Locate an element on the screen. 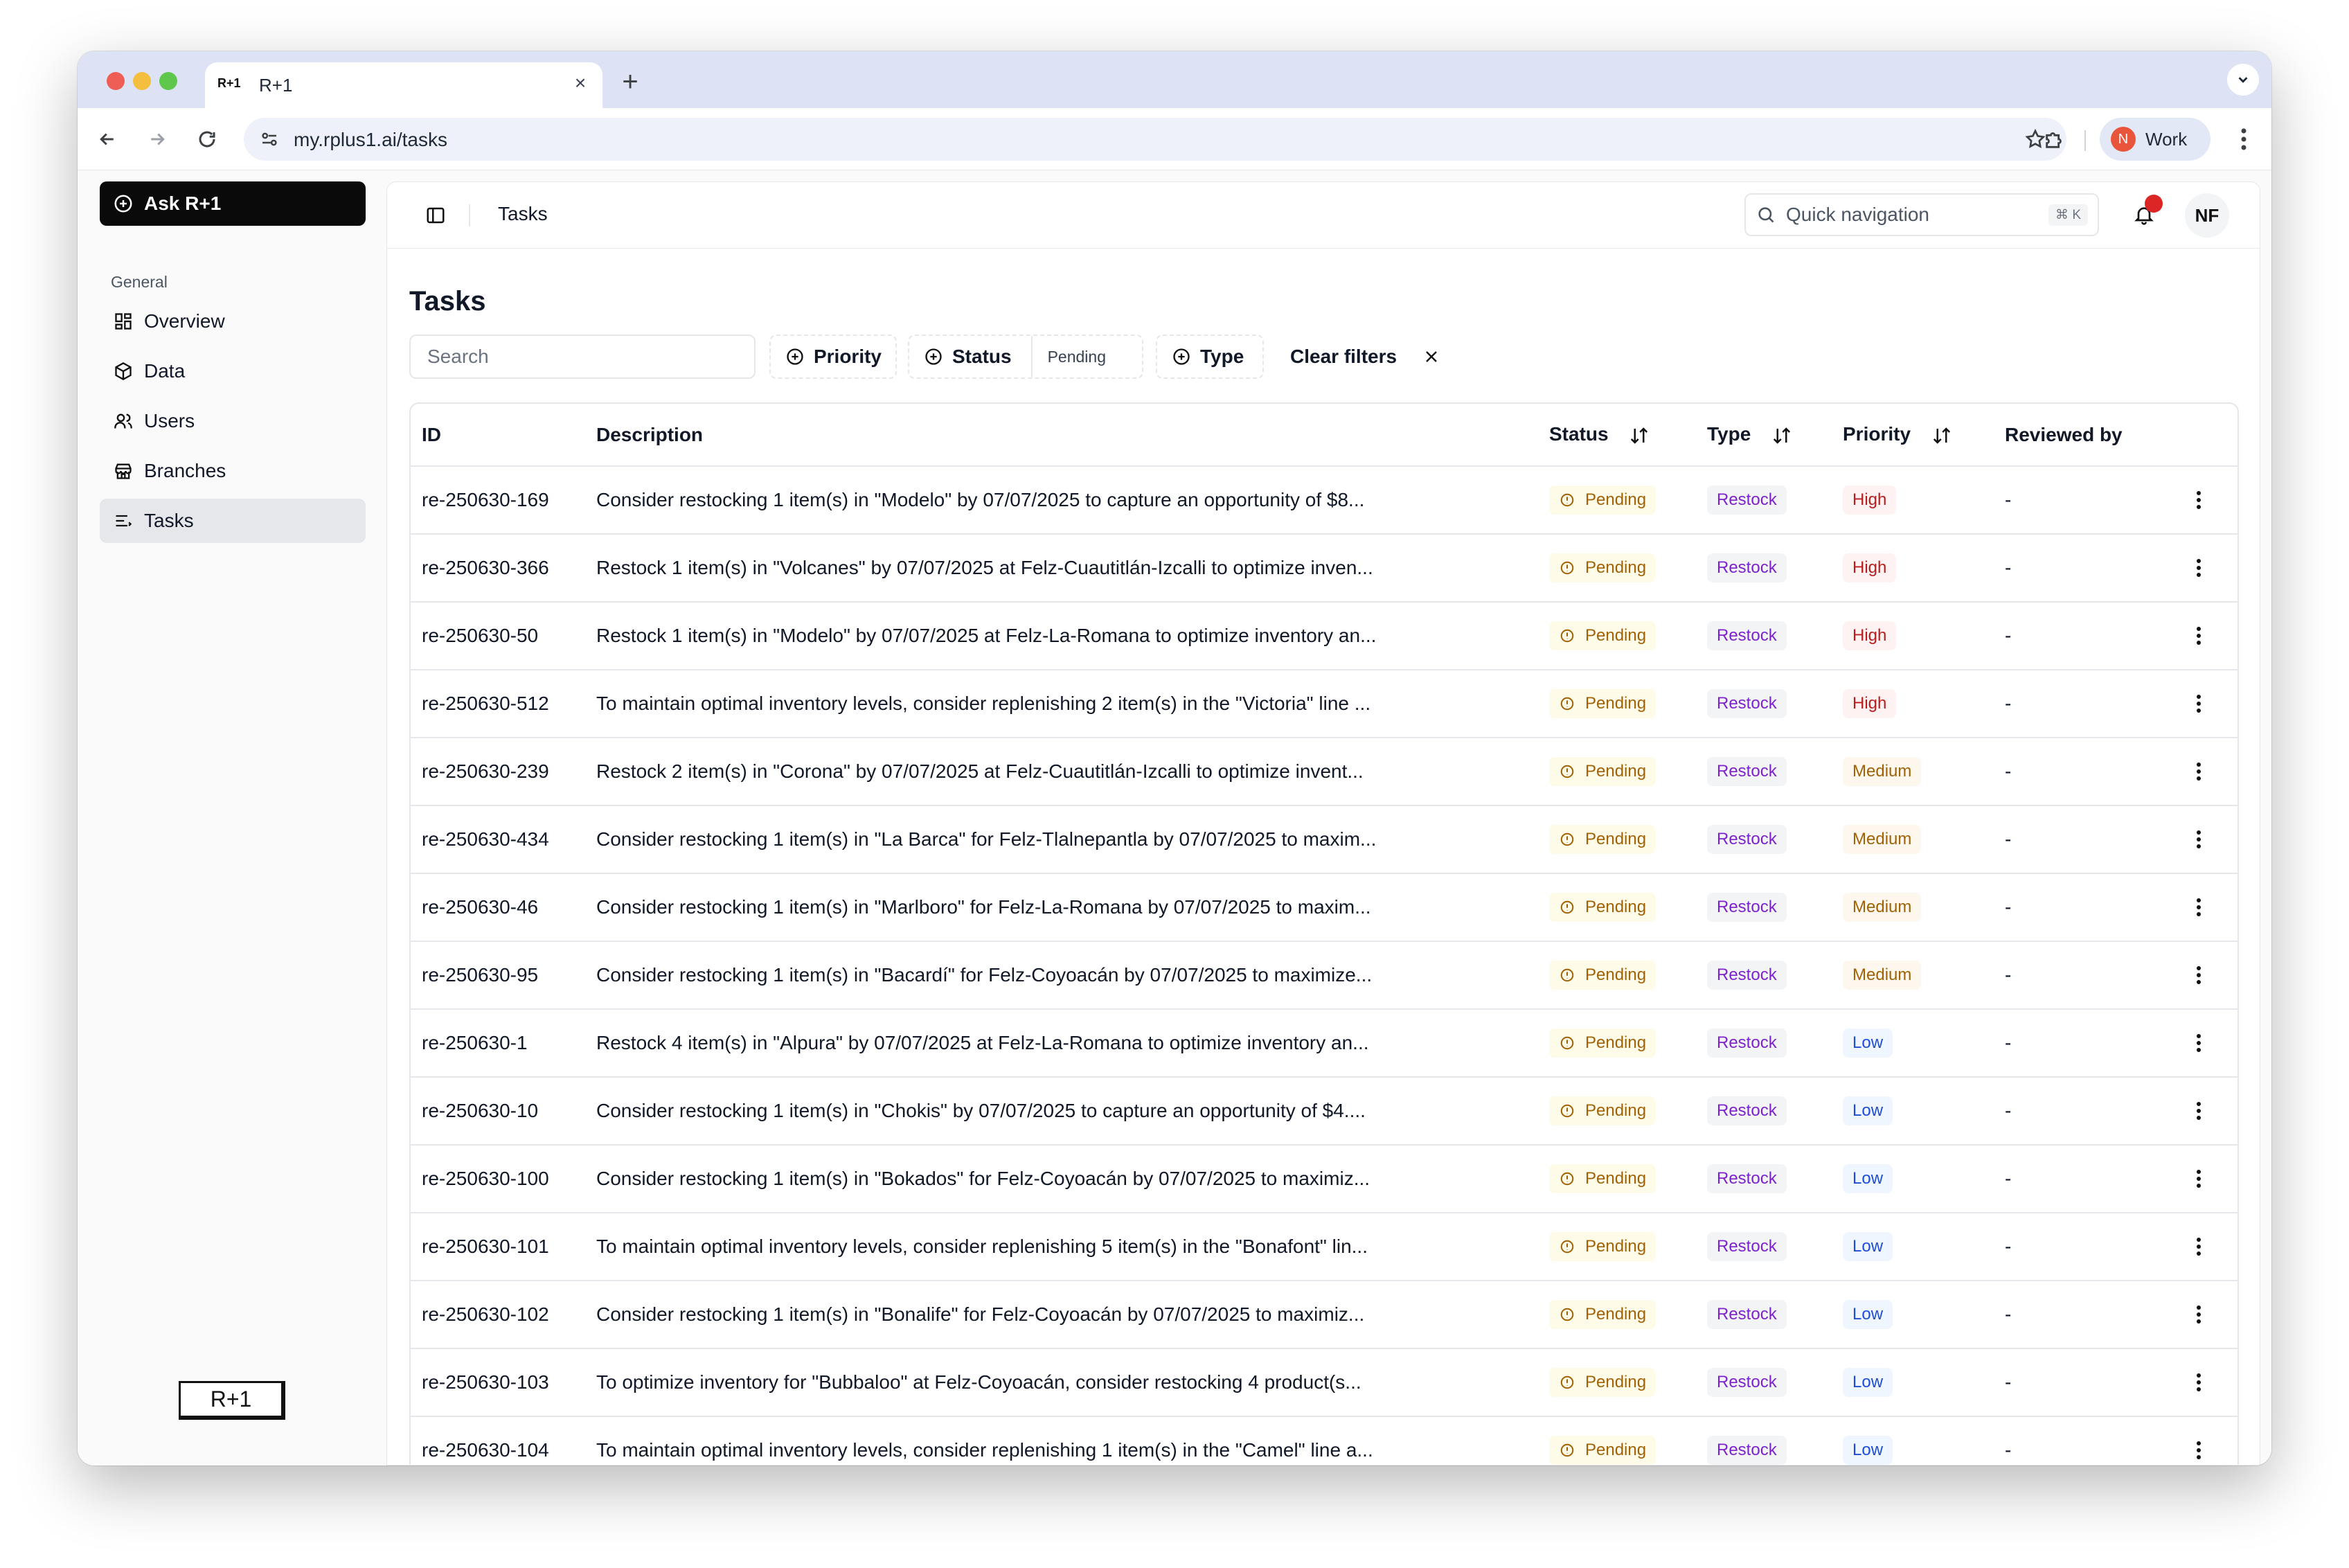 This screenshot has width=2349, height=1568. quick-navigation-input: Quick navigation ⌘ K is located at coordinates (1922, 215).